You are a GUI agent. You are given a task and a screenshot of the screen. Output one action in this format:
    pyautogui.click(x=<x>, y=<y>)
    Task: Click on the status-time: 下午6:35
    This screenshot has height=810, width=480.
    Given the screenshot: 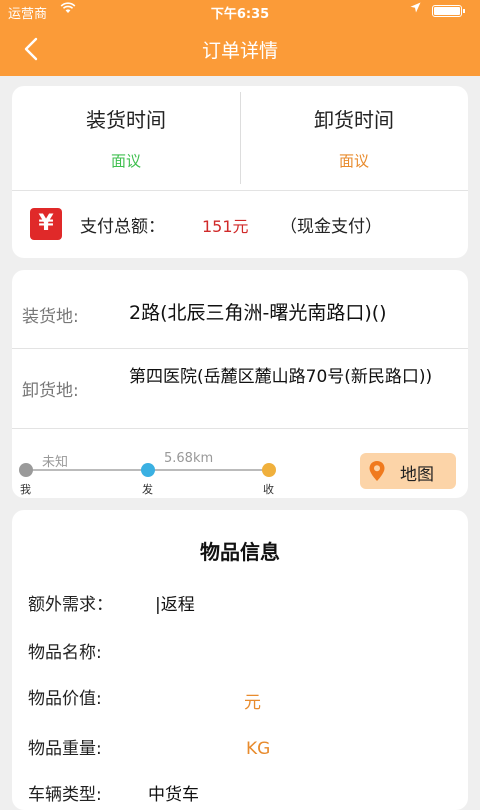 What is the action you would take?
    pyautogui.click(x=240, y=14)
    